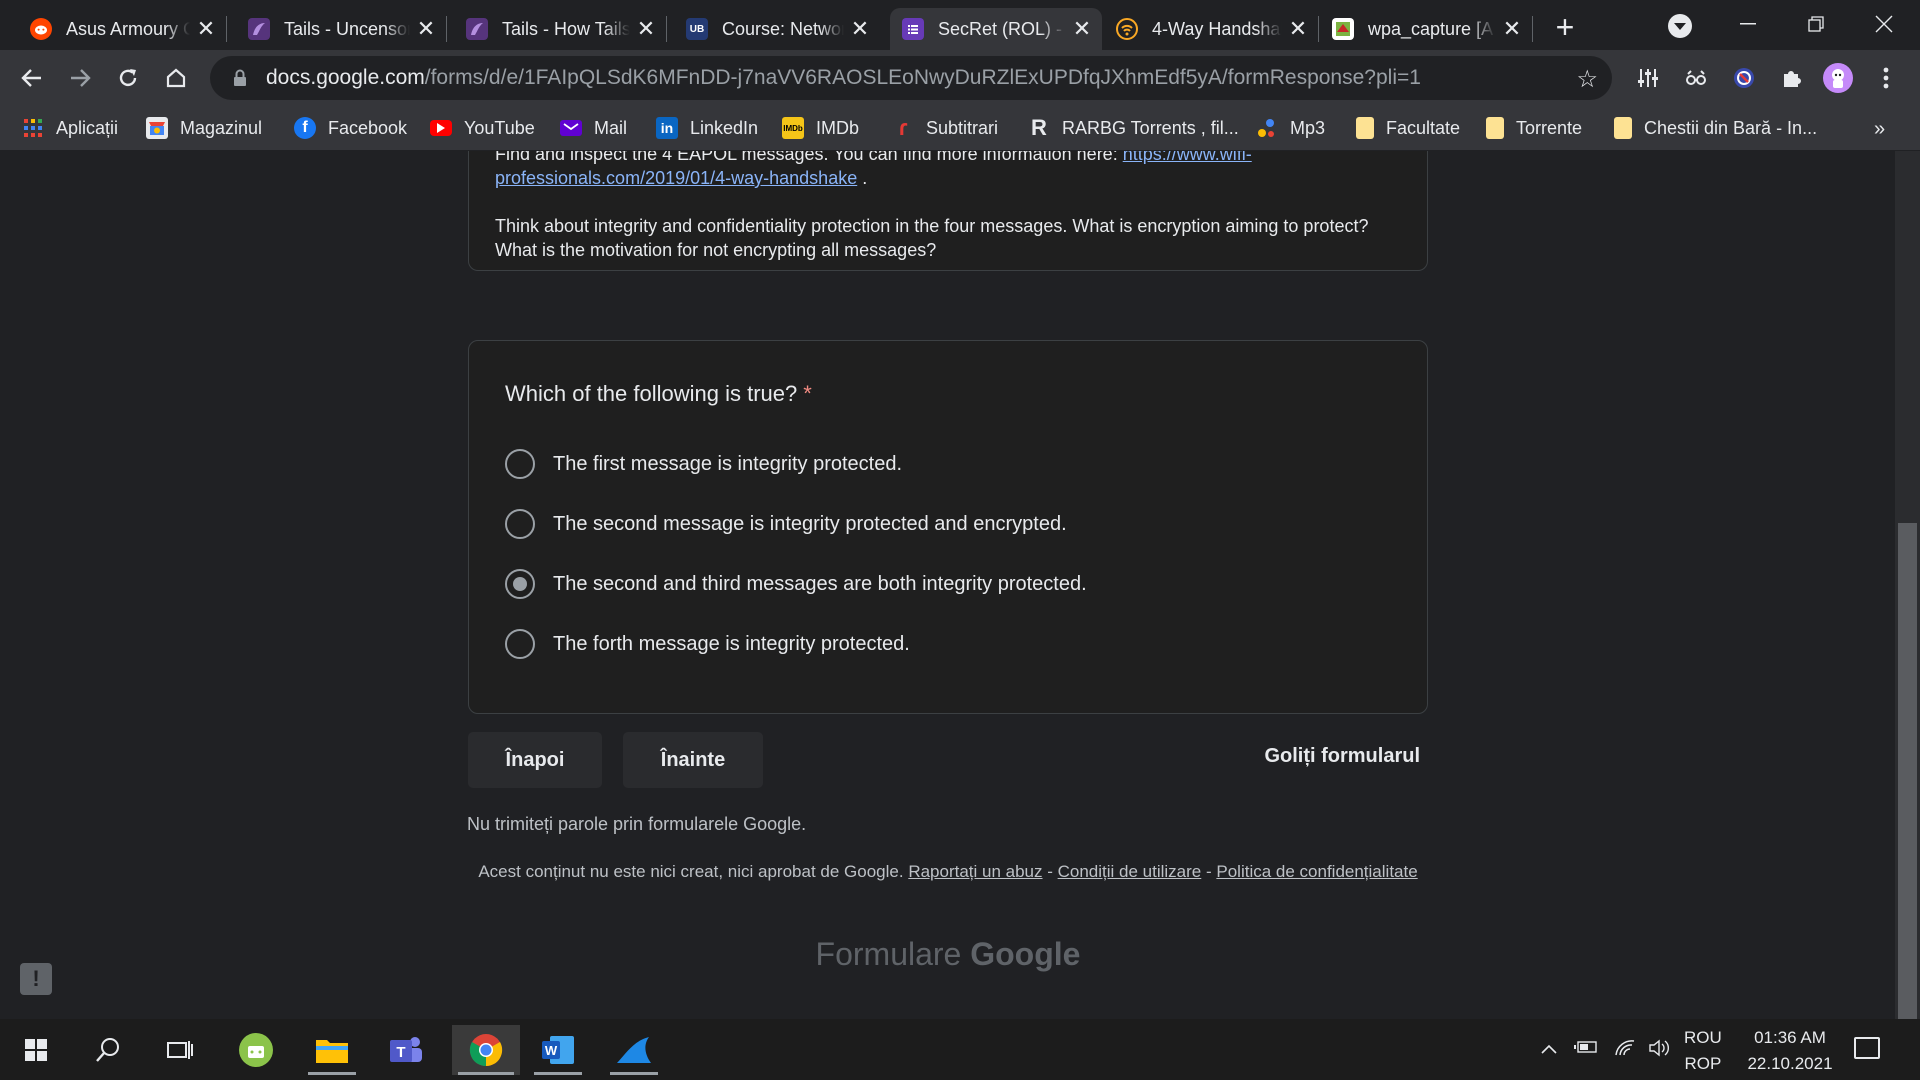 This screenshot has height=1080, width=1920. Describe the element at coordinates (1748, 24) in the screenshot. I see `minimize-icon` at that location.